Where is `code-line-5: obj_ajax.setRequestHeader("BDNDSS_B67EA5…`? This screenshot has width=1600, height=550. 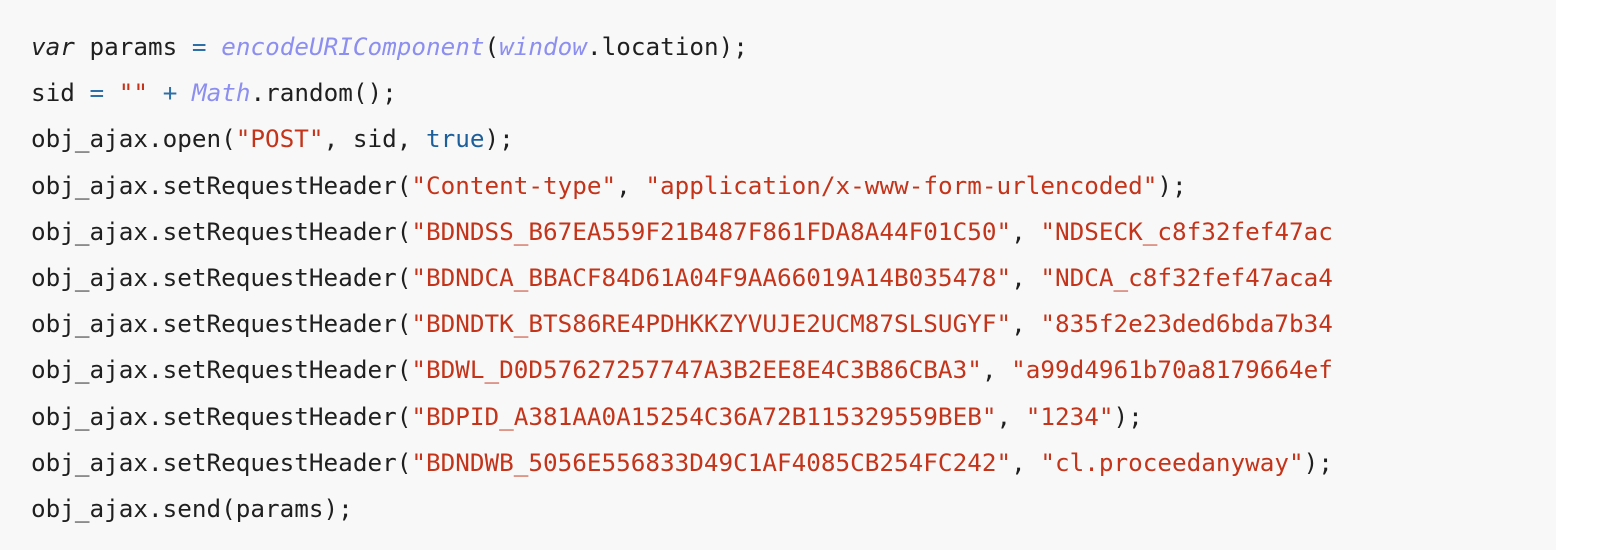
code-line-5: obj_ajax.setRequestHeader("BDNDSS_B67EA5… is located at coordinates (682, 232).